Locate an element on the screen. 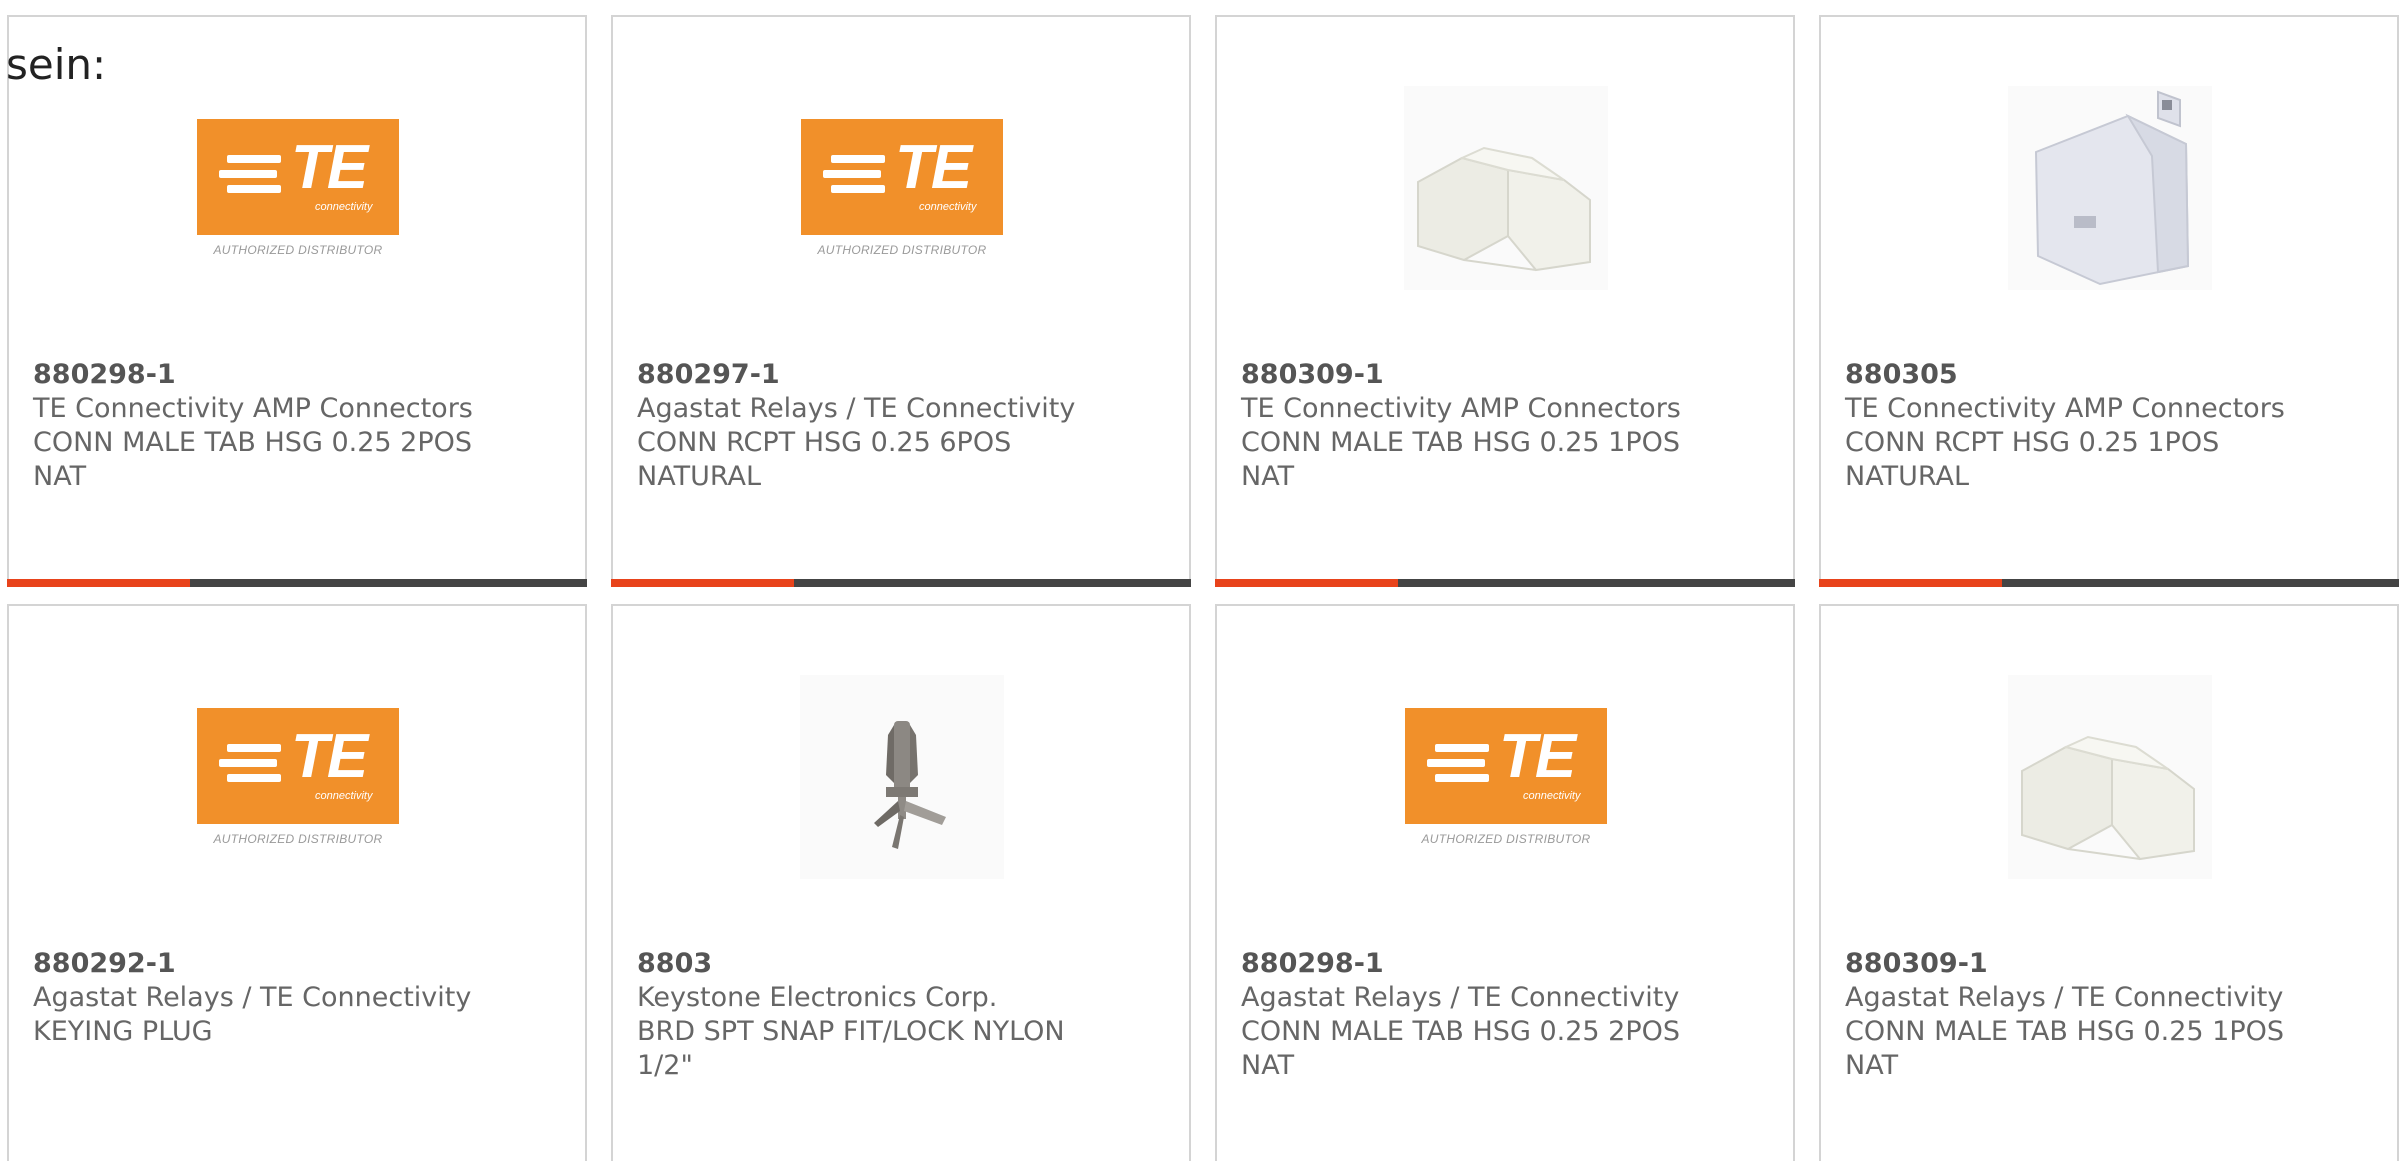  board-support-icon is located at coordinates (910, 785).